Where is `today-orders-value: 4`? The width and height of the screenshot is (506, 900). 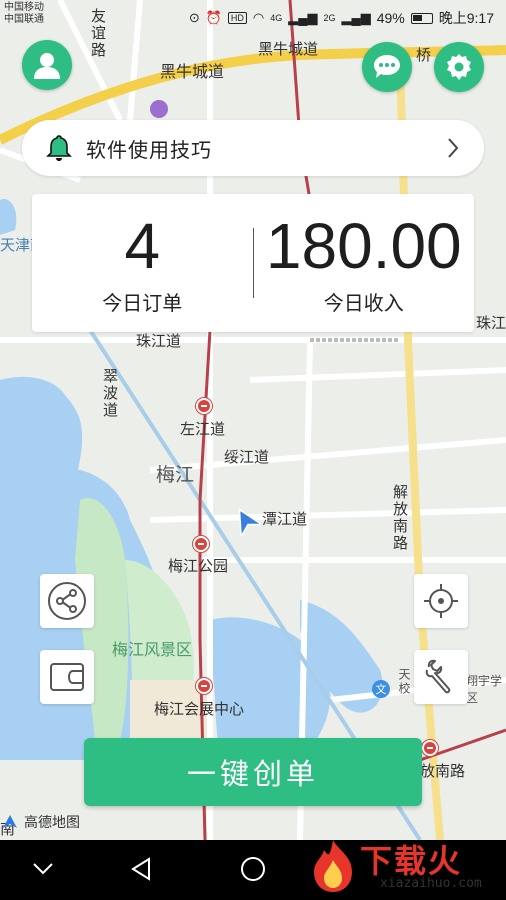 today-orders-value: 4 is located at coordinates (142, 245).